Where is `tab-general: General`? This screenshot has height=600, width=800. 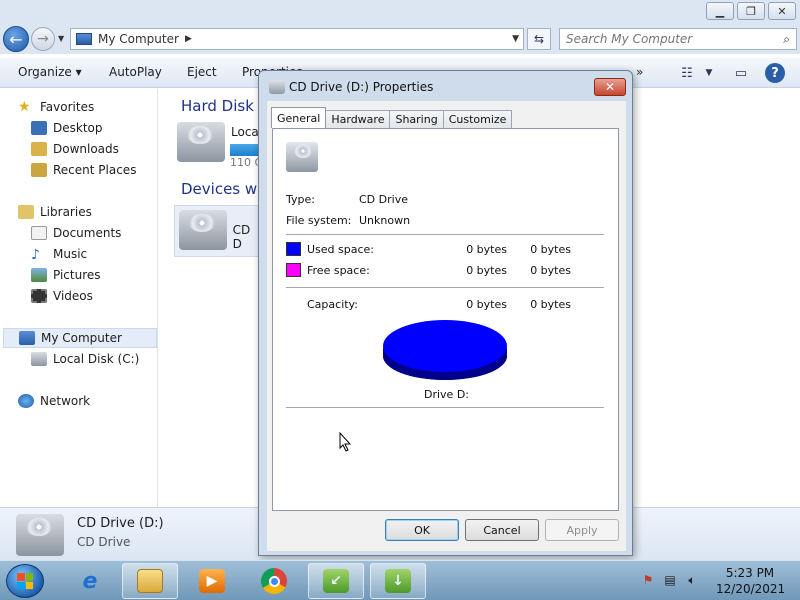 tab-general: General is located at coordinates (299, 117).